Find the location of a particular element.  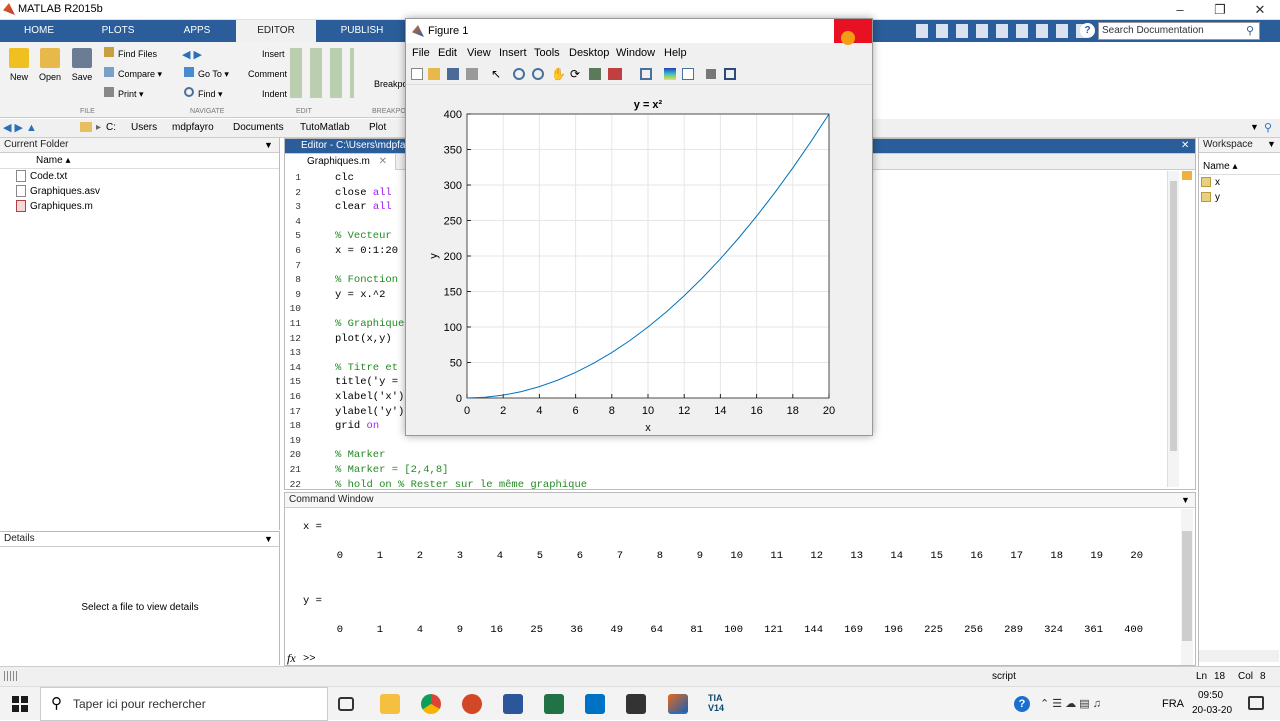

colorbar-icon is located at coordinates (670, 74).